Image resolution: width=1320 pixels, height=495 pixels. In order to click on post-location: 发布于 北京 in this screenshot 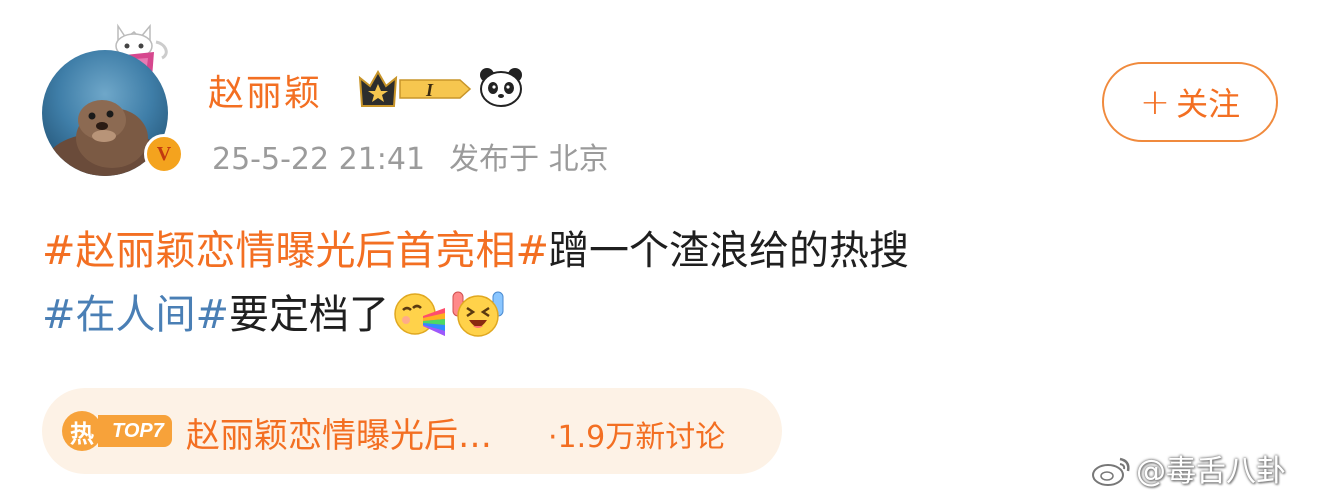, I will do `click(529, 159)`.